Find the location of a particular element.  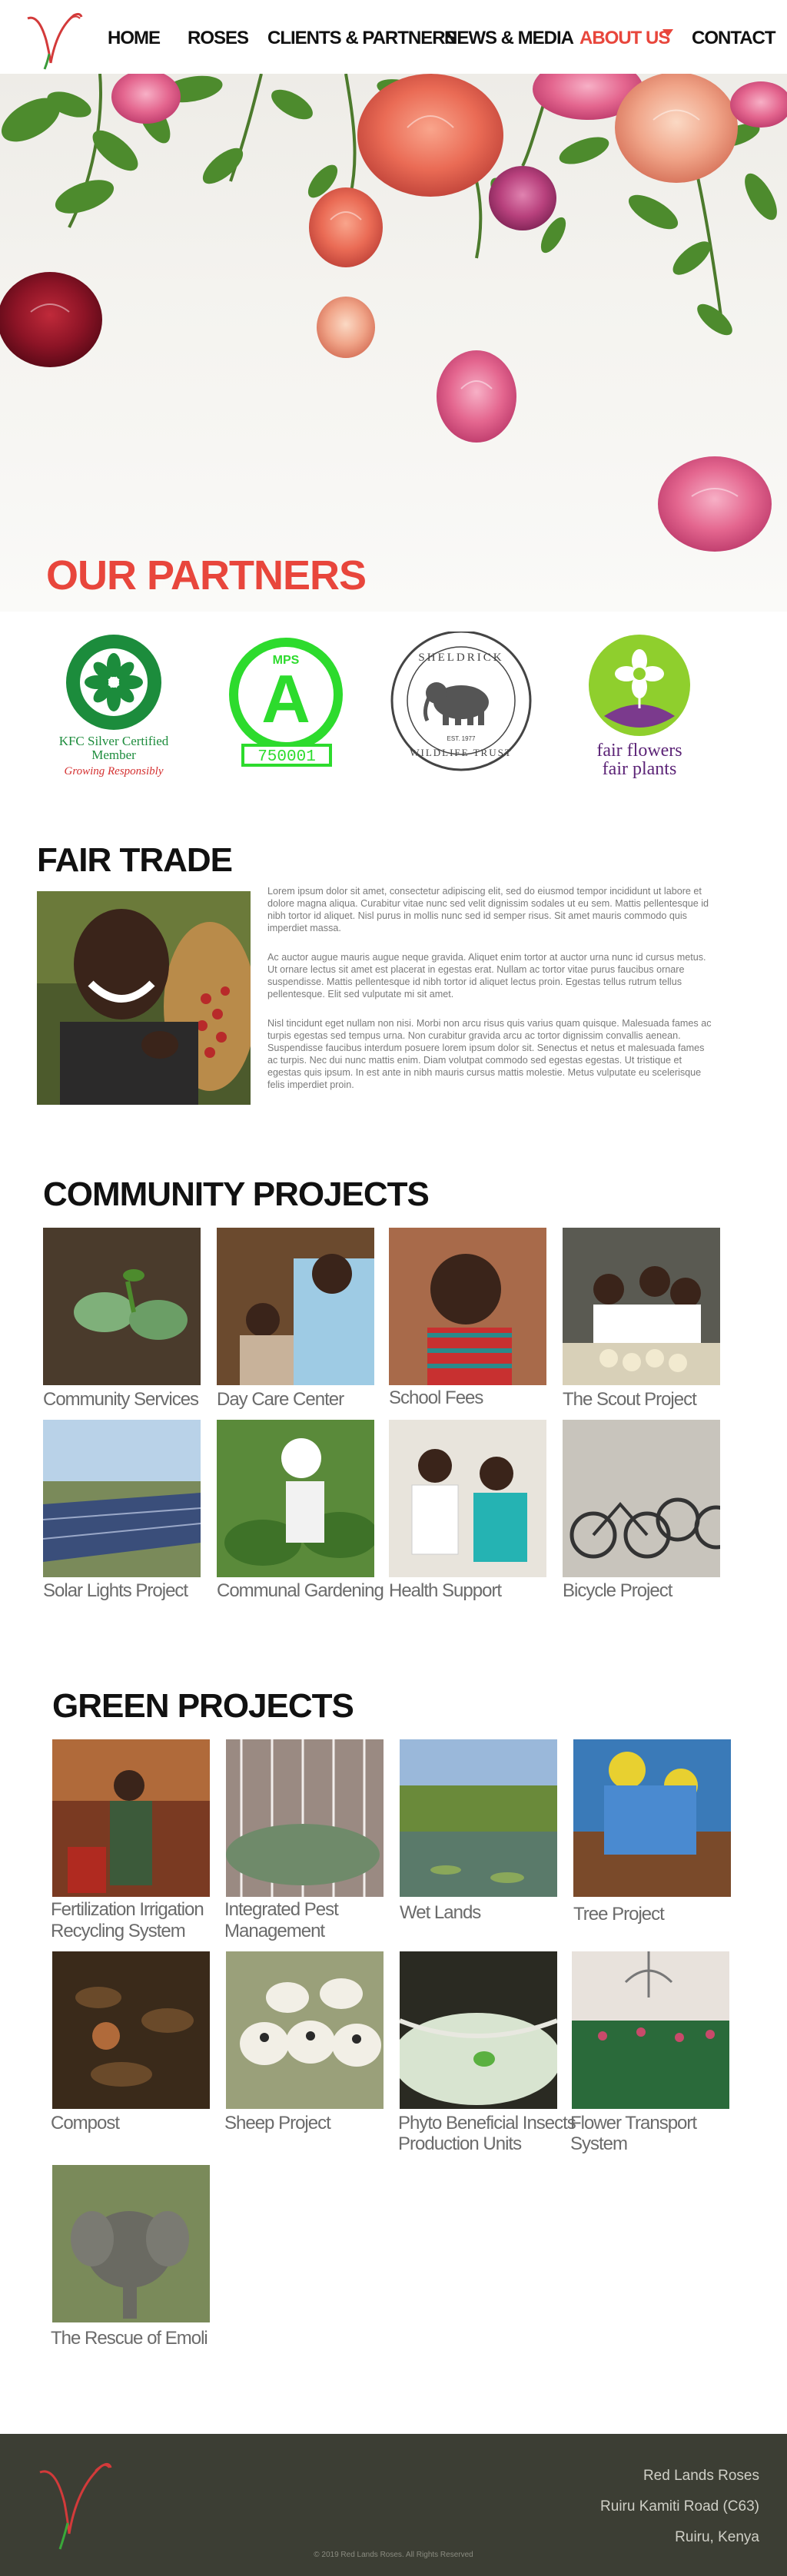

solar-lights-label: Solar Lights Project is located at coordinates (115, 1591).